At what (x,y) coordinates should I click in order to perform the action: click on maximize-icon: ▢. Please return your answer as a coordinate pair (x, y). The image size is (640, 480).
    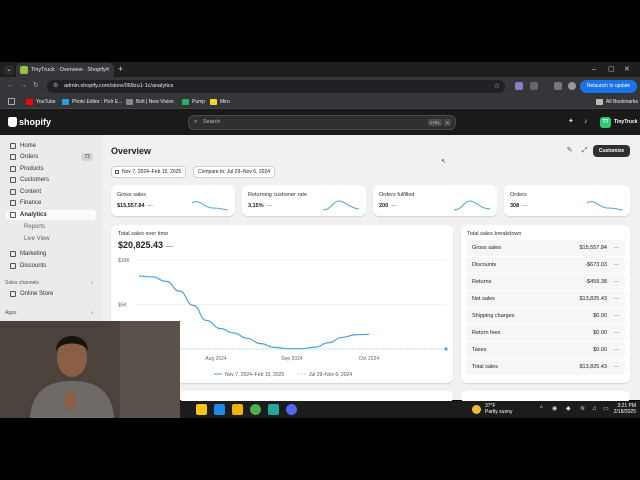
    Looking at the image, I should click on (611, 69).